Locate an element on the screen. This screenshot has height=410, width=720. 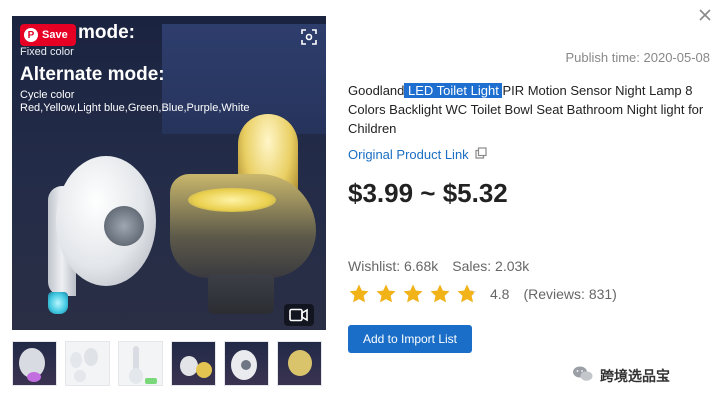
title-highlight: LED Toilet Light is located at coordinates (453, 90).